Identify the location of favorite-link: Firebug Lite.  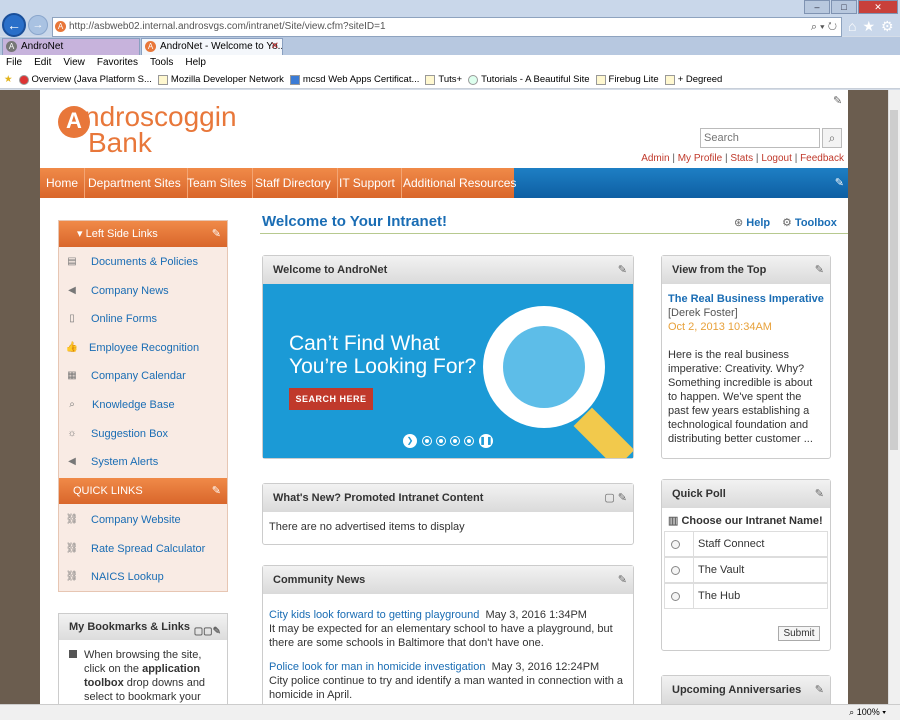
(627, 79).